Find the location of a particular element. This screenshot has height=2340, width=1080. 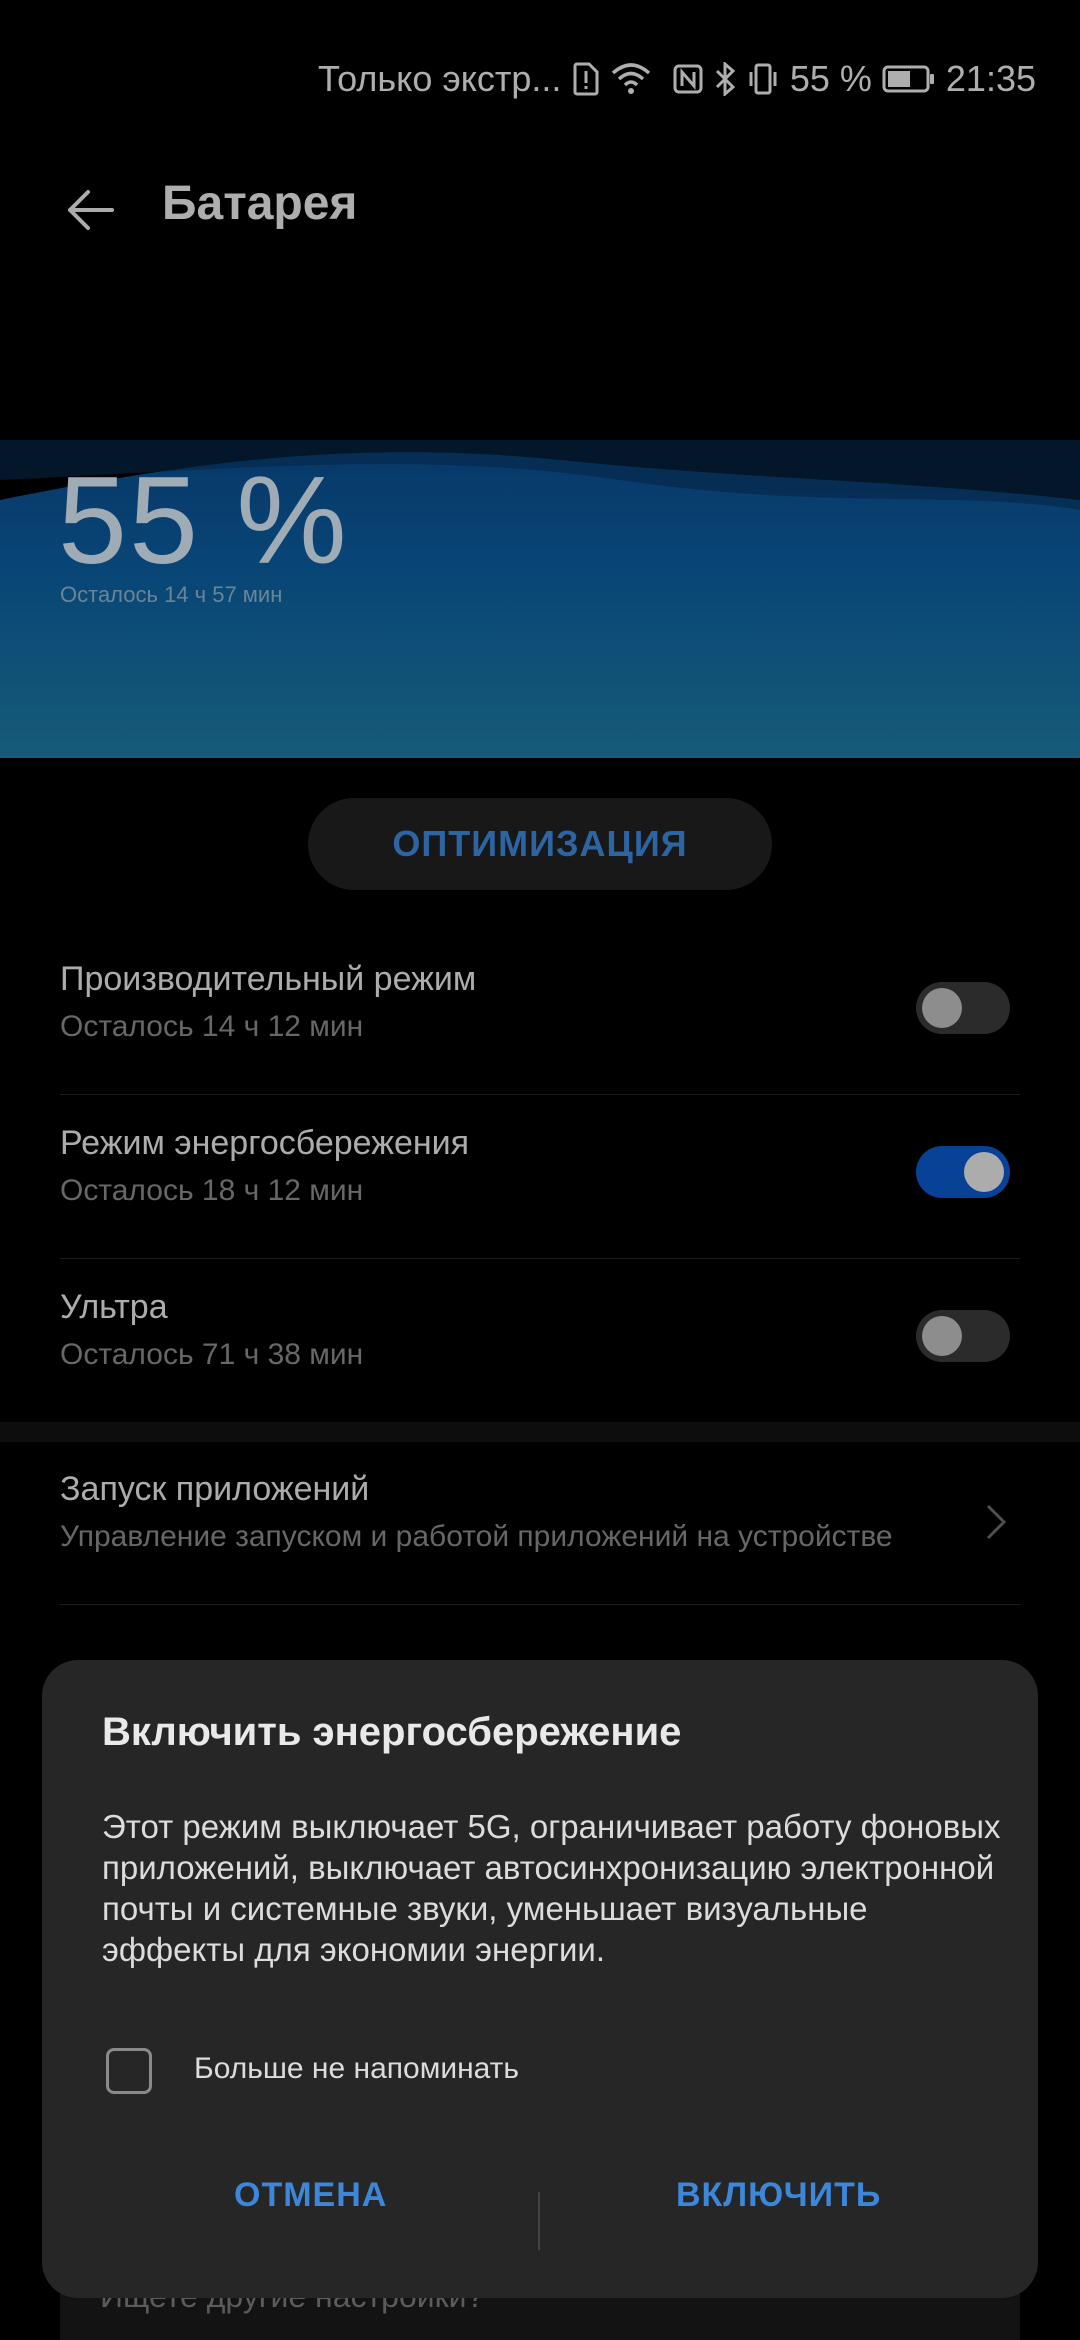

dont-remind-label: Больше не напоминать is located at coordinates (356, 2069).